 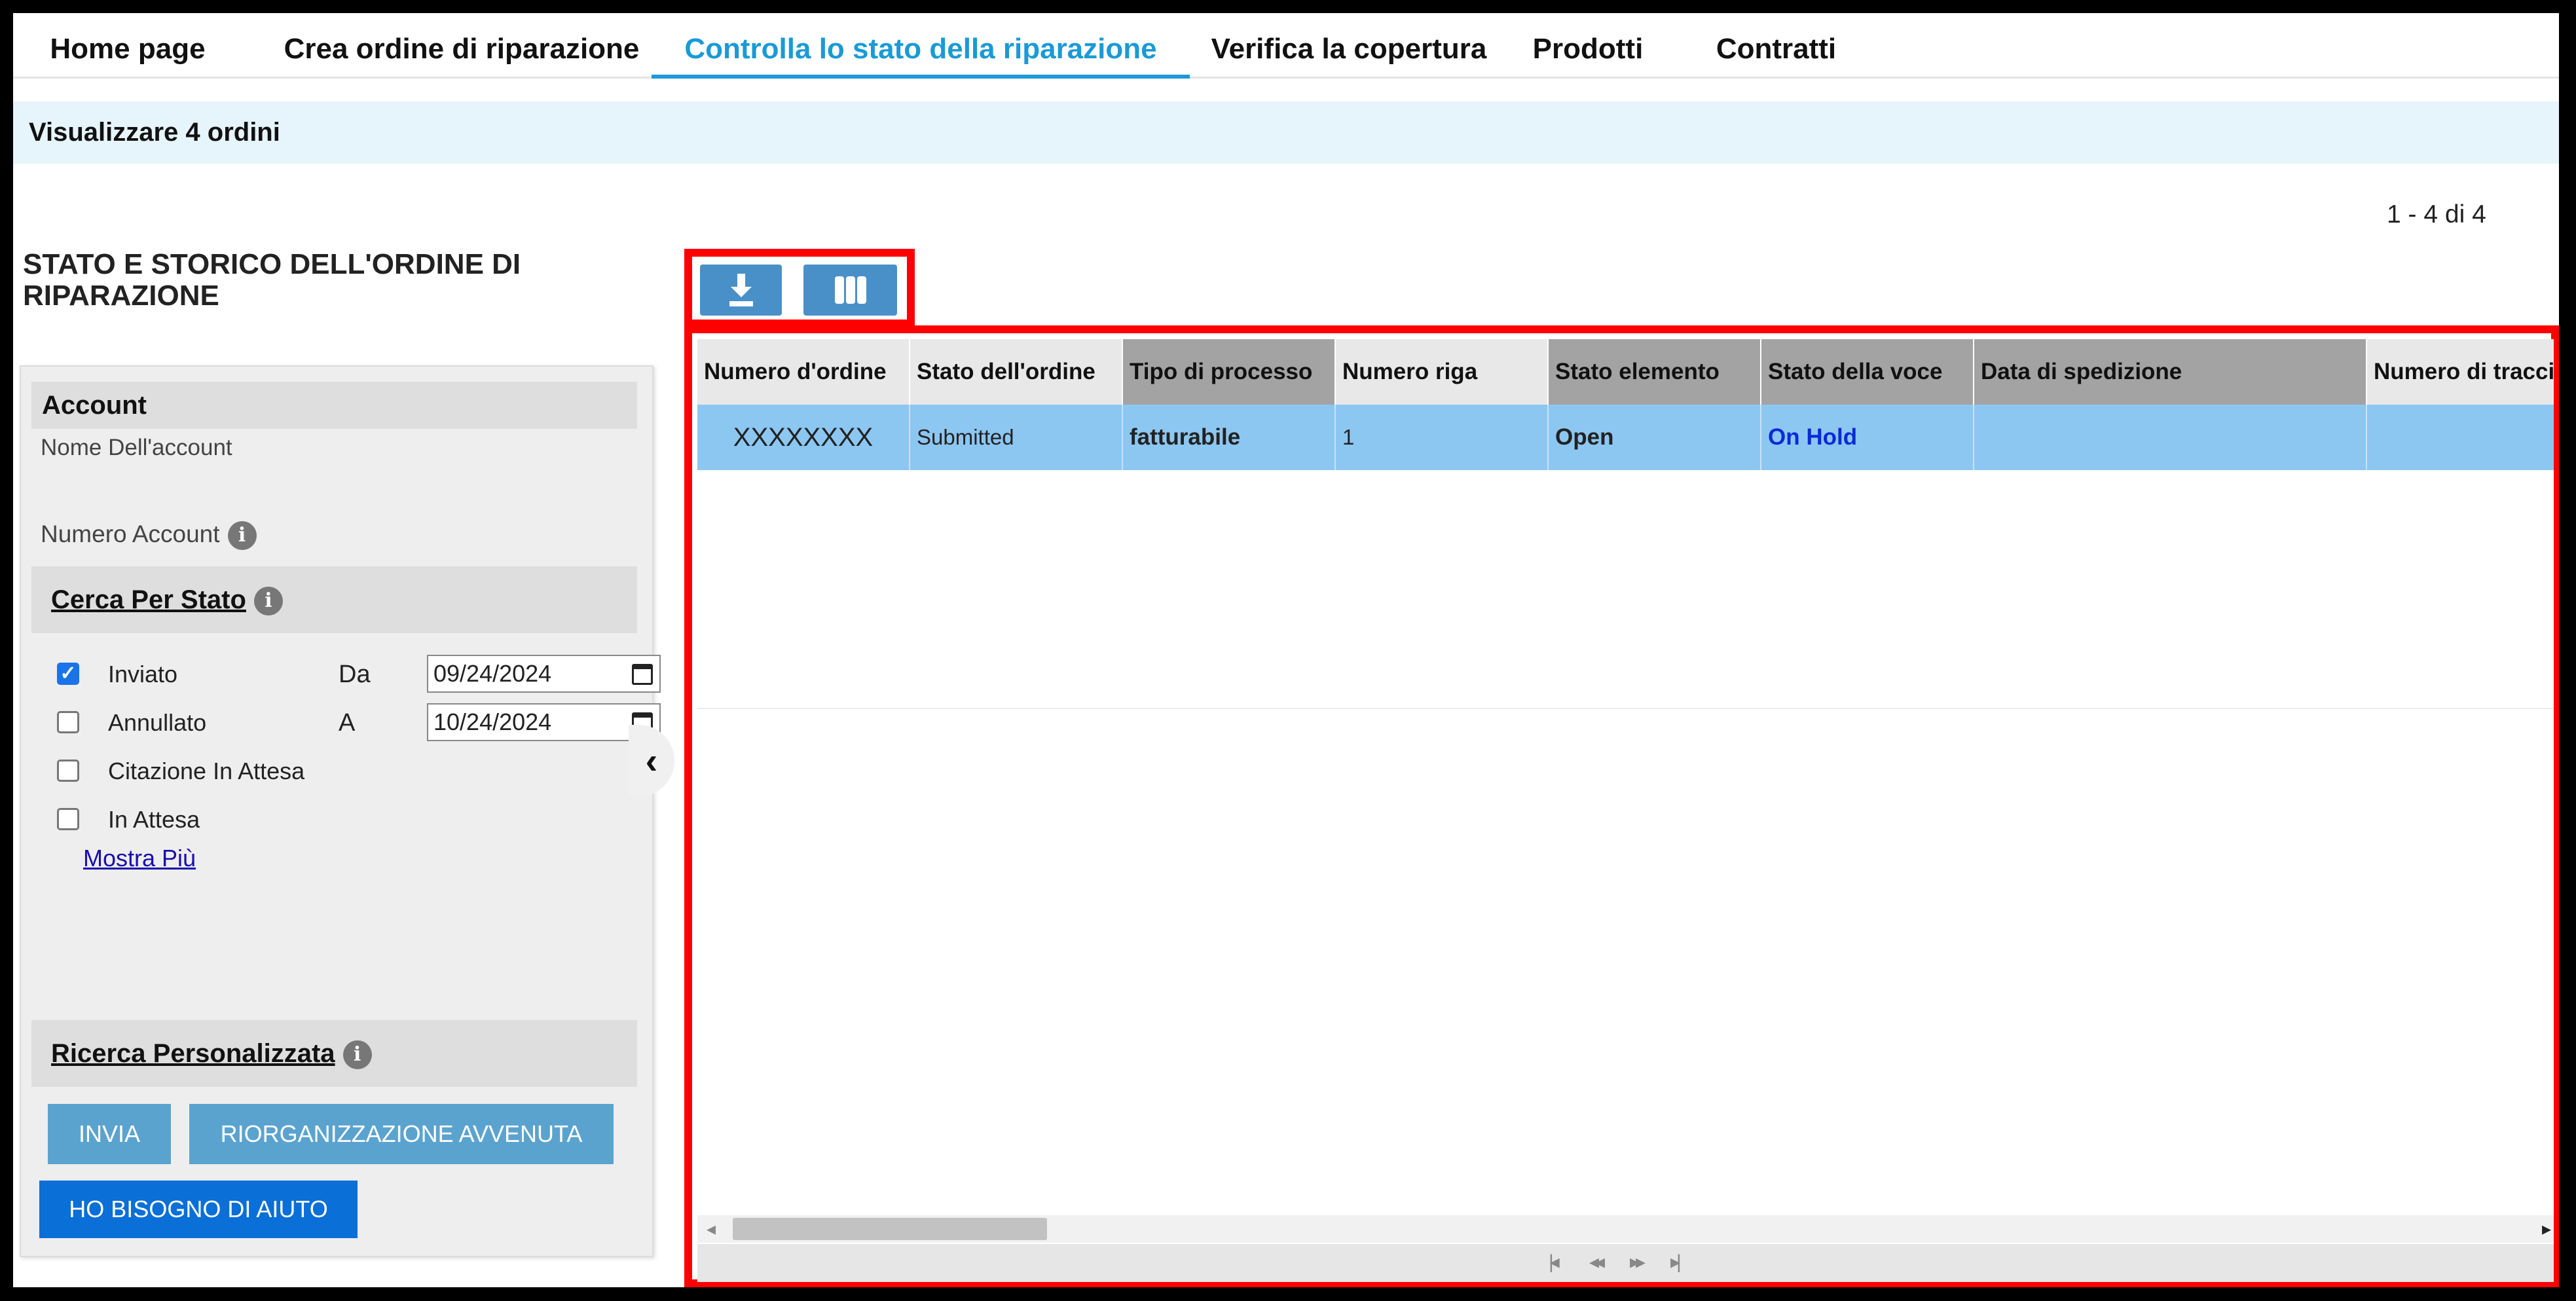 What do you see at coordinates (1017, 372) in the screenshot?
I see `column-header: Stato dell'ordine` at bounding box center [1017, 372].